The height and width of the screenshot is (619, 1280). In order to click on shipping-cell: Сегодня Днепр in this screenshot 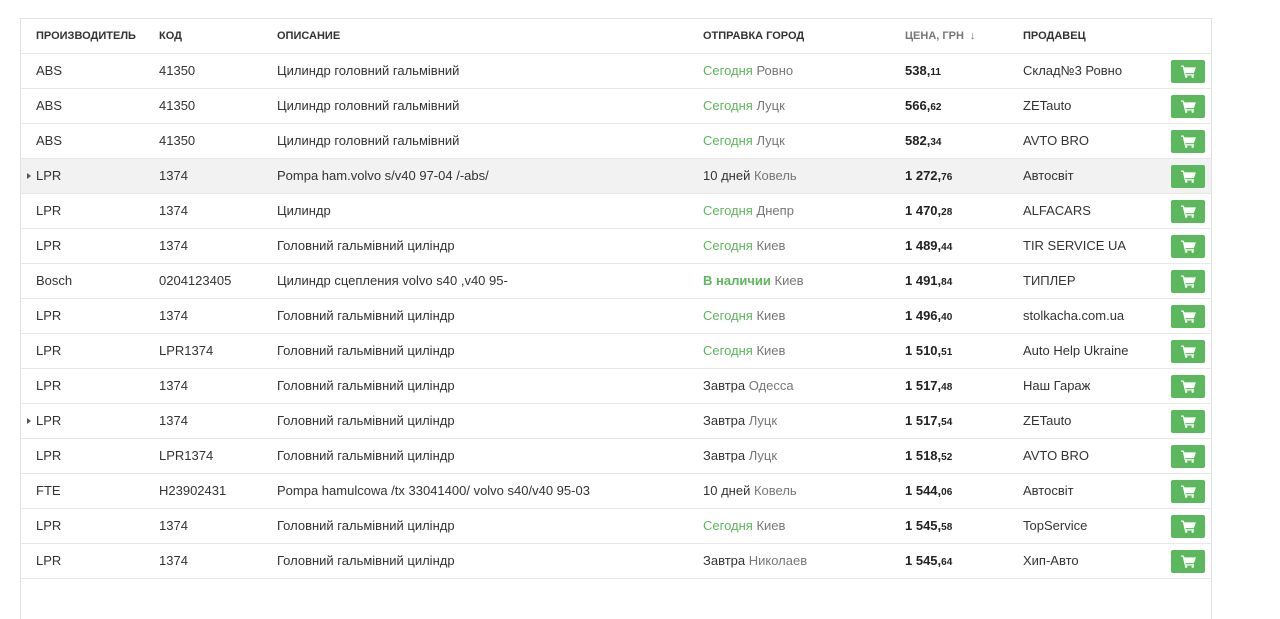, I will do `click(798, 211)`.